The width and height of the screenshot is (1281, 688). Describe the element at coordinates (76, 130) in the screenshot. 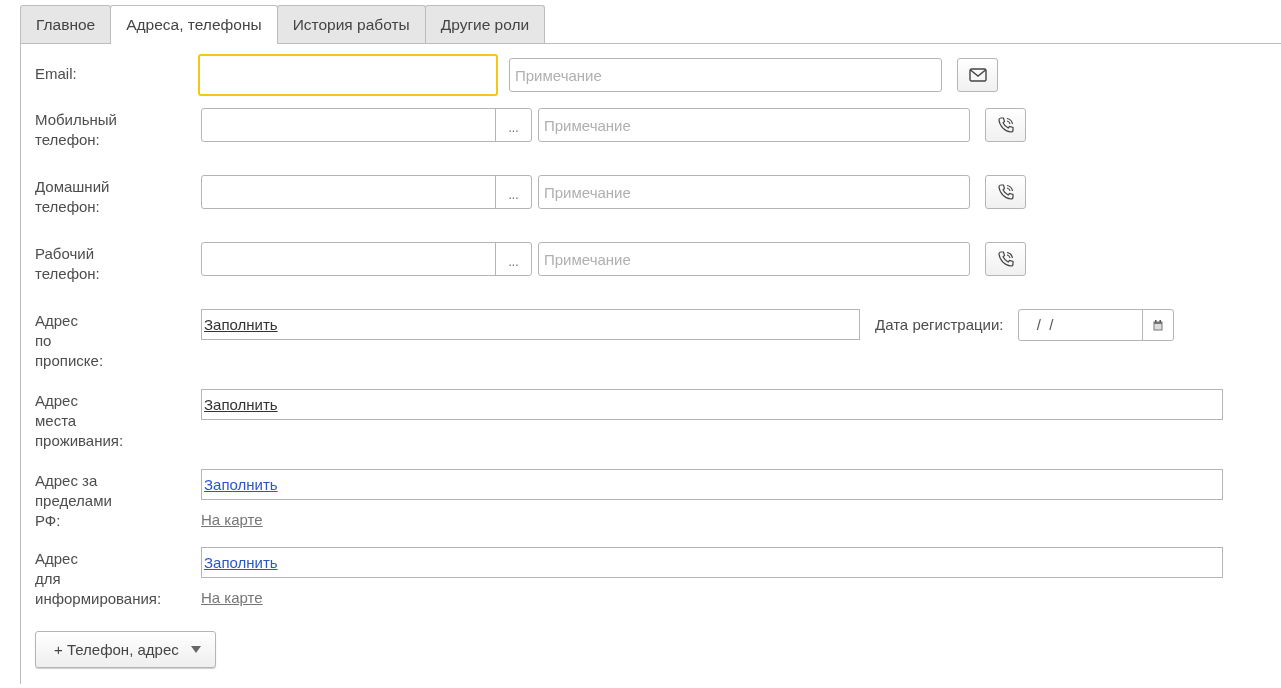

I see `field-label: Мобильный телефон:` at that location.